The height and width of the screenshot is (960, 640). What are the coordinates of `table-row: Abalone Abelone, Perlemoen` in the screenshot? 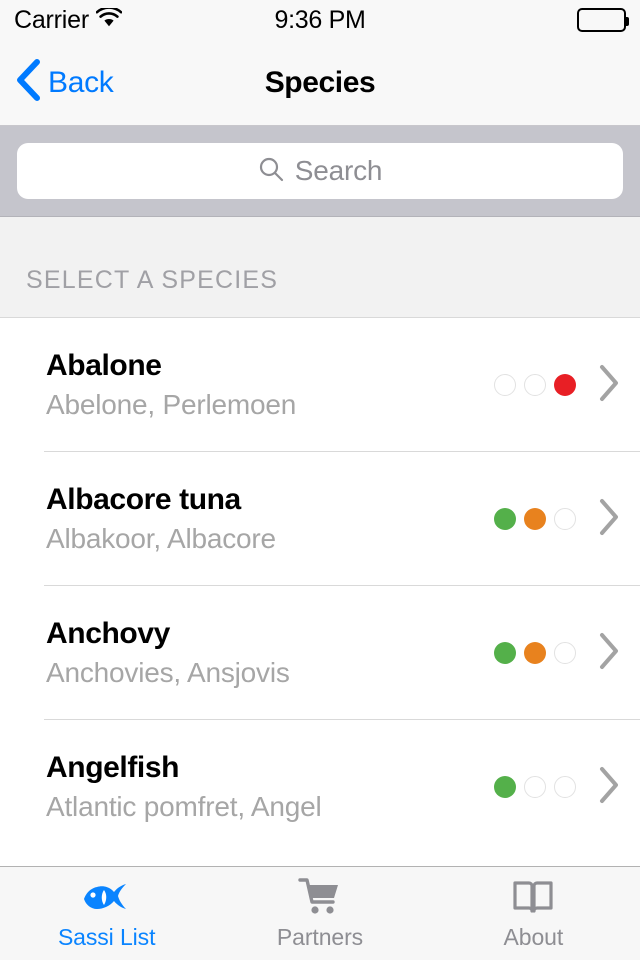 It's located at (320, 385).